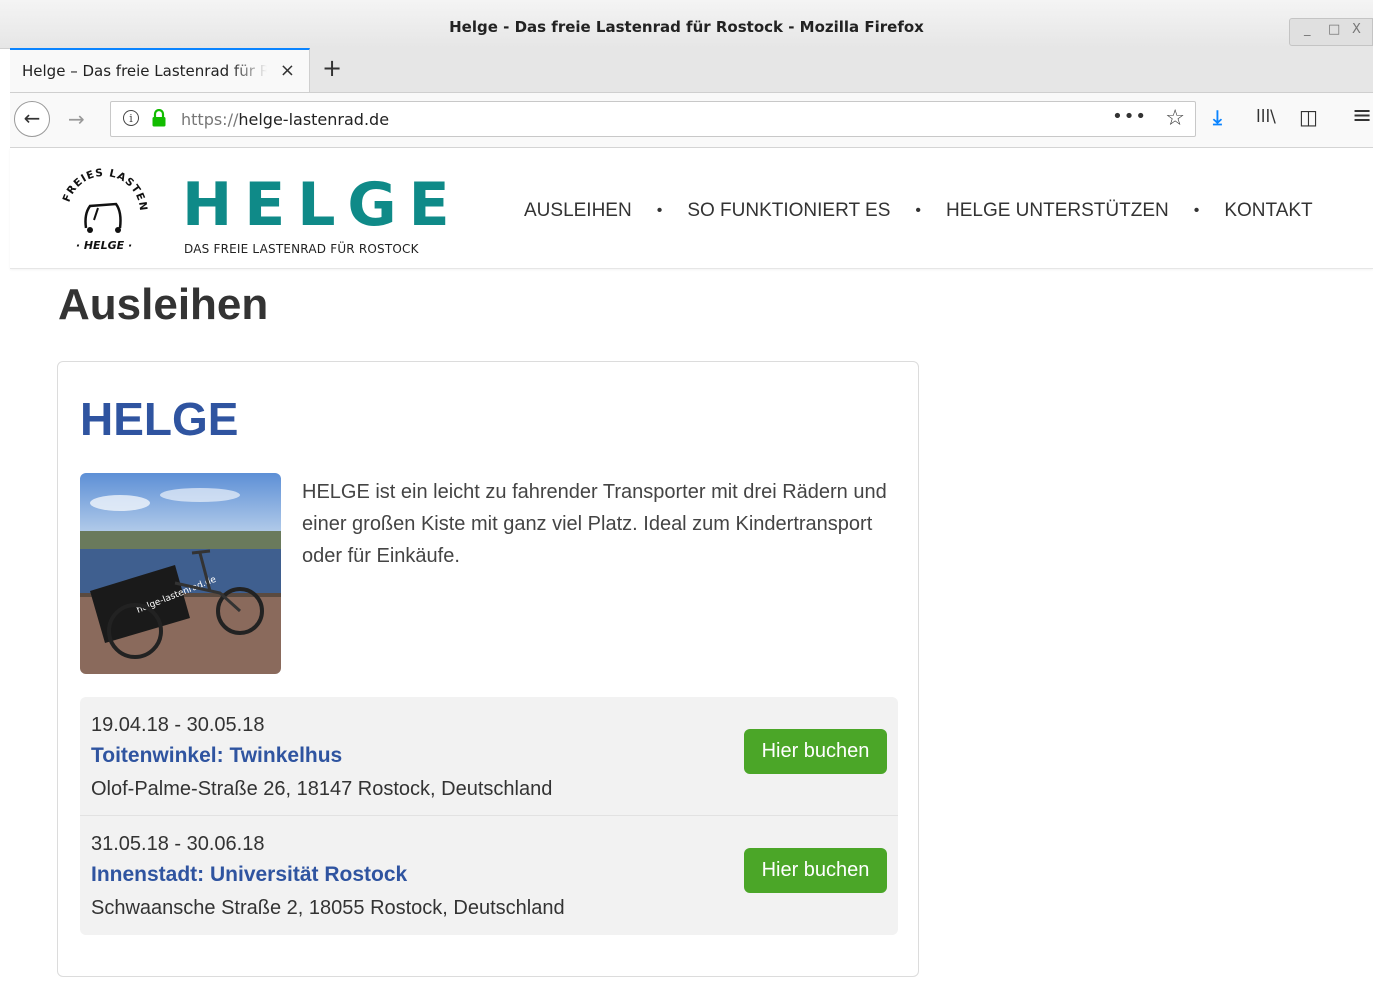 Image resolution: width=1373 pixels, height=1004 pixels. I want to click on url-host: helge-lastenrad.de, so click(314, 119).